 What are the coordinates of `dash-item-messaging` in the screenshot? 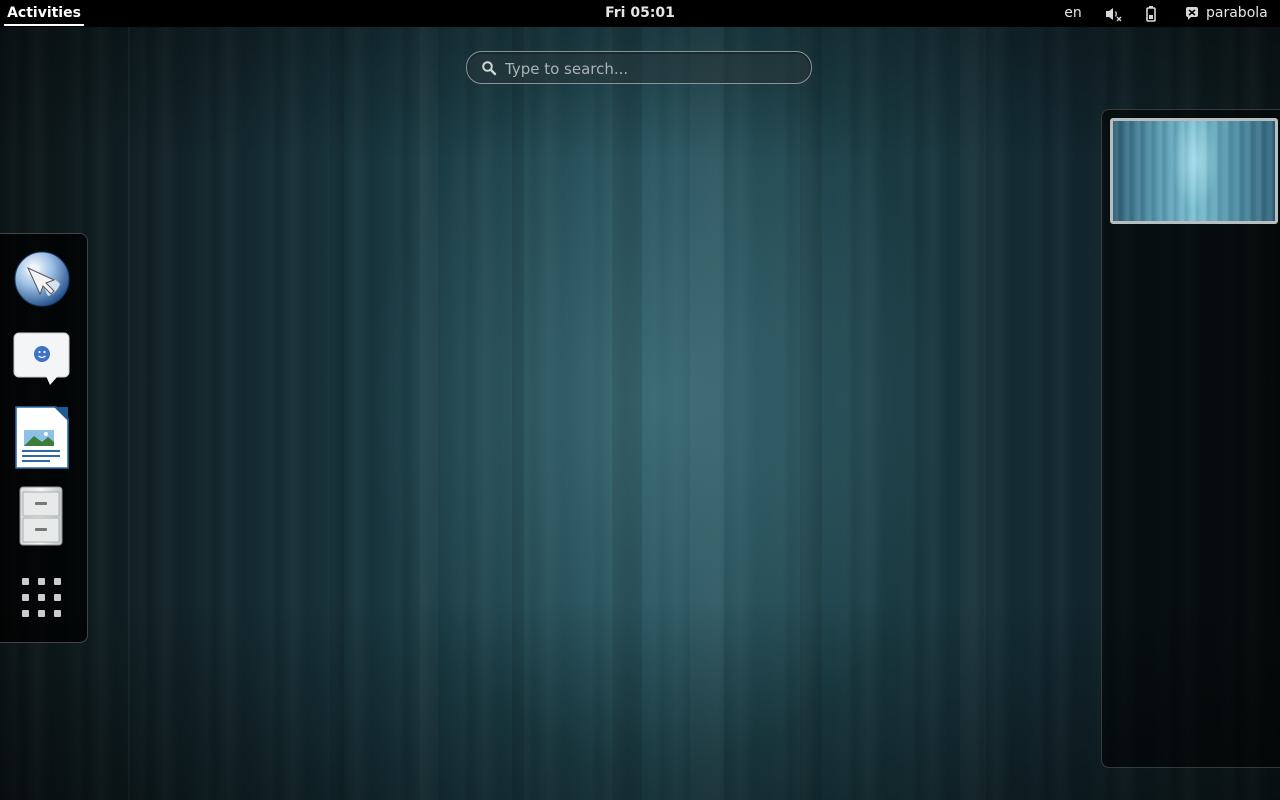 It's located at (42, 361).